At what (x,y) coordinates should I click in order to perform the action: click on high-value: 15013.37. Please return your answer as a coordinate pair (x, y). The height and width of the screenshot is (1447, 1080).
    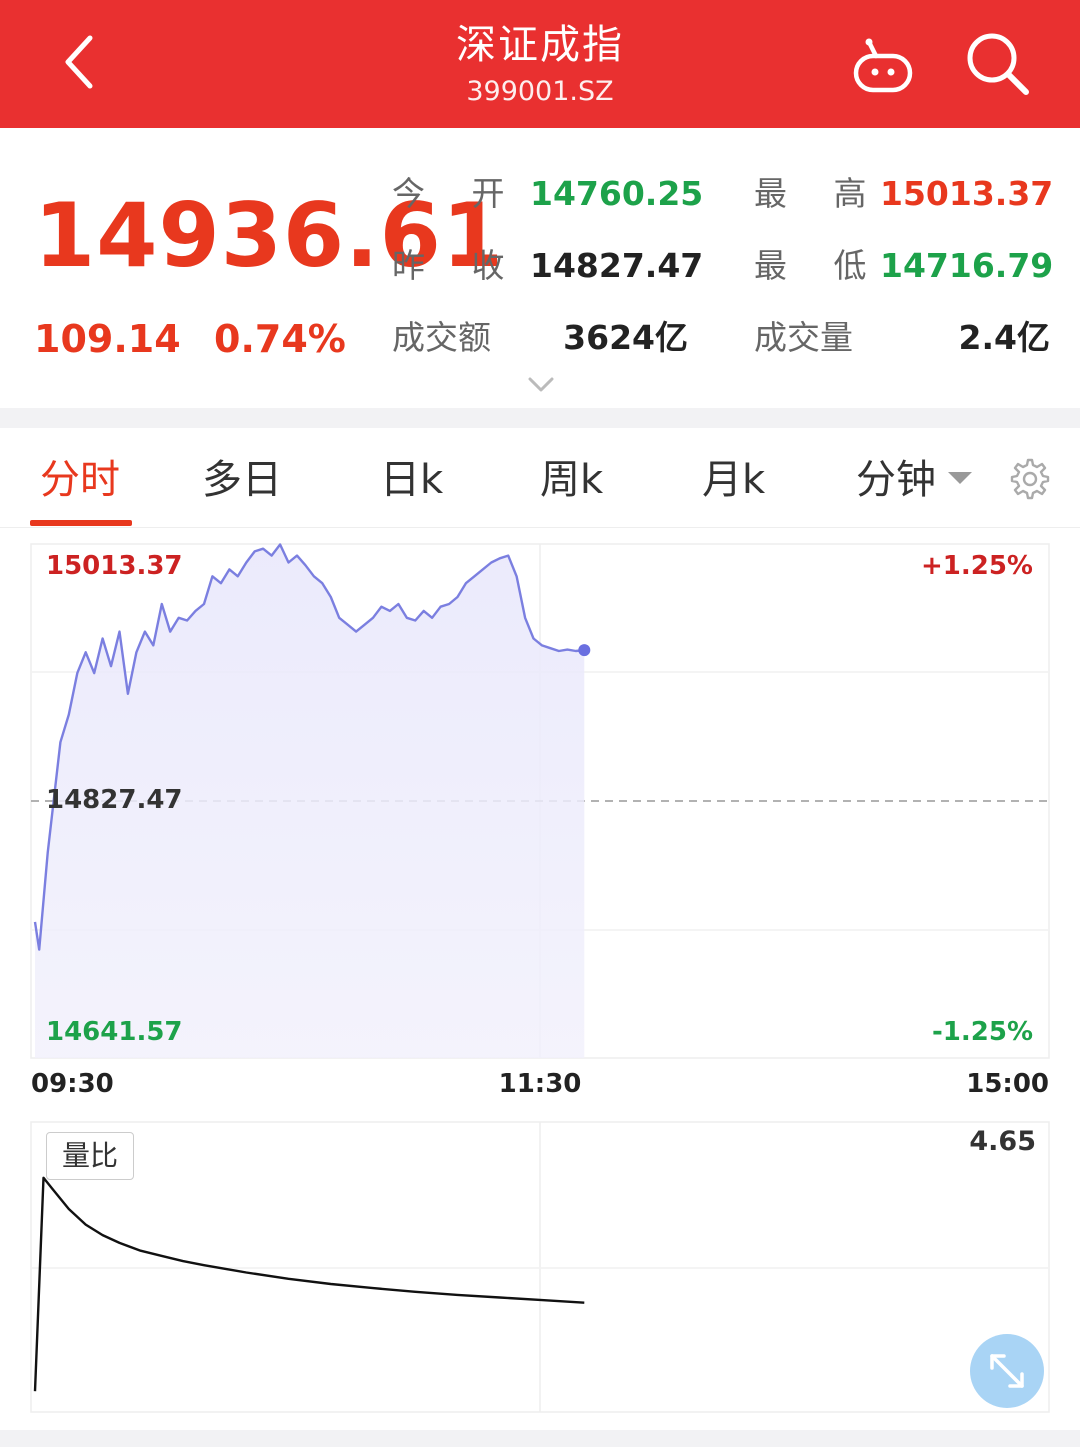
    Looking at the image, I should click on (967, 193).